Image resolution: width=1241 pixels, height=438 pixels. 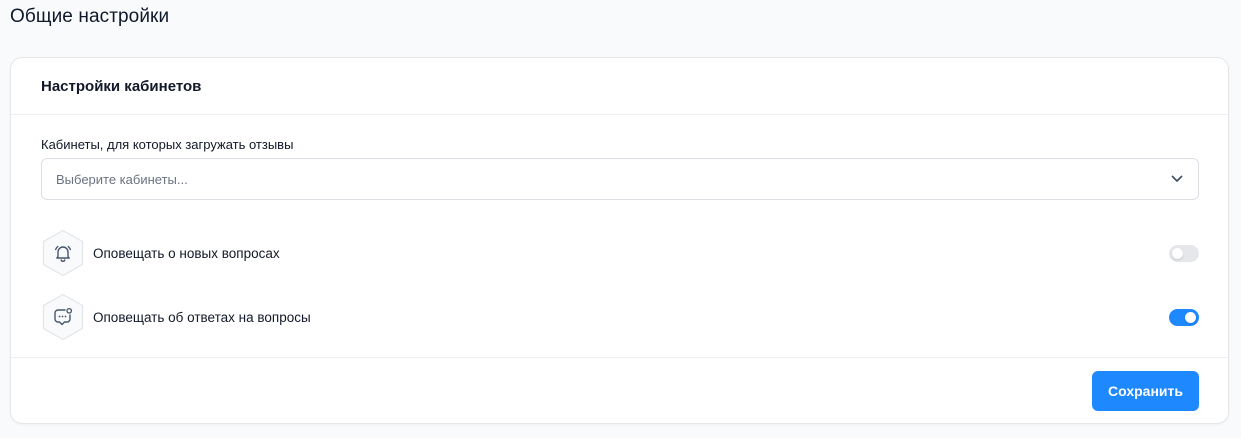 What do you see at coordinates (121, 86) in the screenshot?
I see `card-title: Настройки кабинетов` at bounding box center [121, 86].